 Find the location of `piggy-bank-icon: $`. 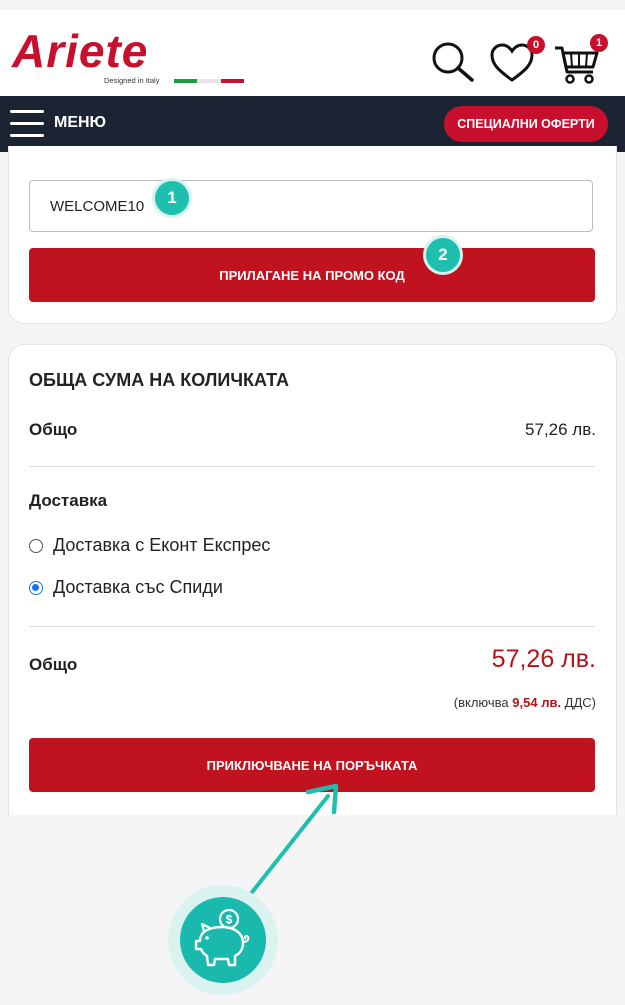

piggy-bank-icon: $ is located at coordinates (223, 940).